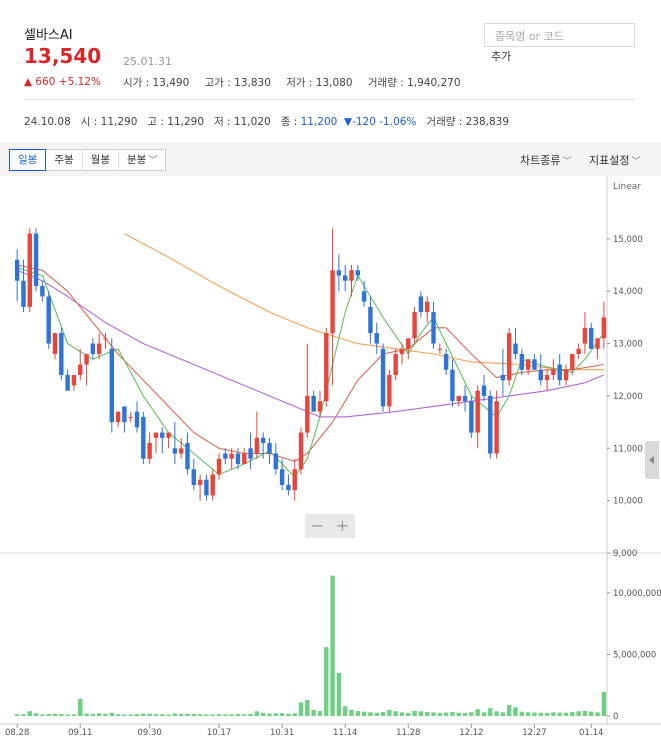  I want to click on add-stock-button: 추가, so click(501, 56).